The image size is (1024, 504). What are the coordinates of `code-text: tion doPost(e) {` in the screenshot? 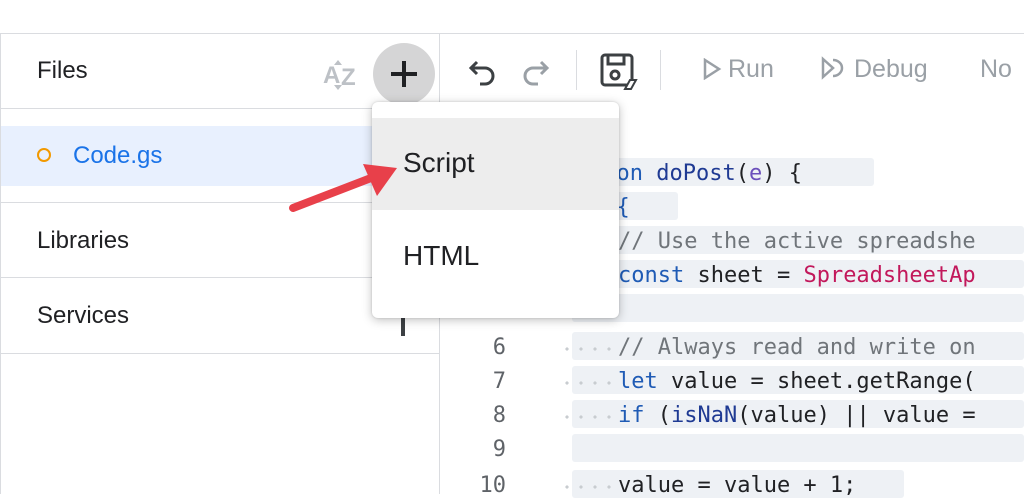 It's located at (696, 173).